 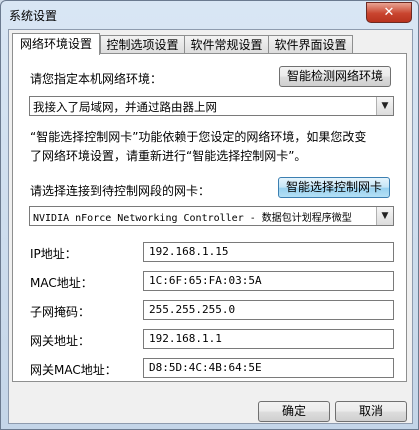 What do you see at coordinates (268, 281) in the screenshot?
I see `mac-address-field: 1C:6F:65:FA:03:5A` at bounding box center [268, 281].